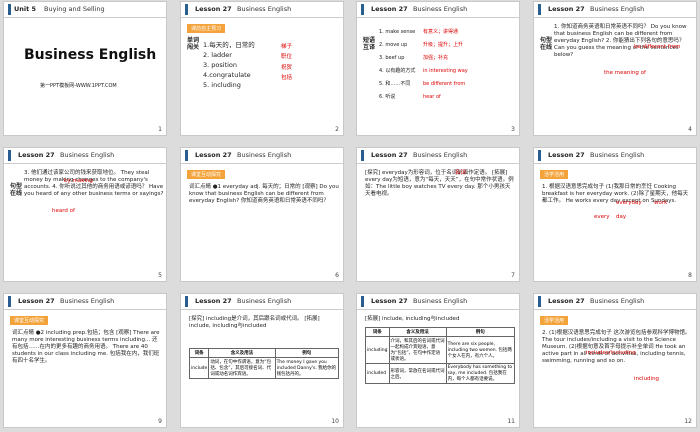 Image resolution: width=700 pixels, height=432 pixels. I want to click on slide-number: 6, so click(337, 275).